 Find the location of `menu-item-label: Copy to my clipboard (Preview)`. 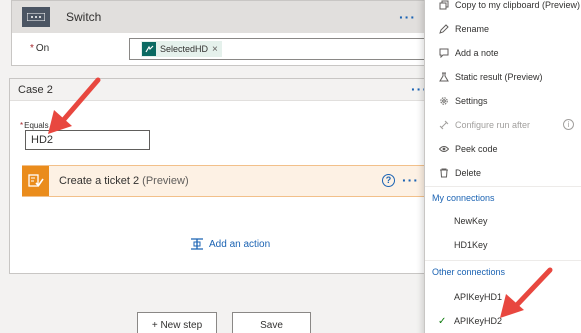

menu-item-label: Copy to my clipboard (Preview) is located at coordinates (518, 5).